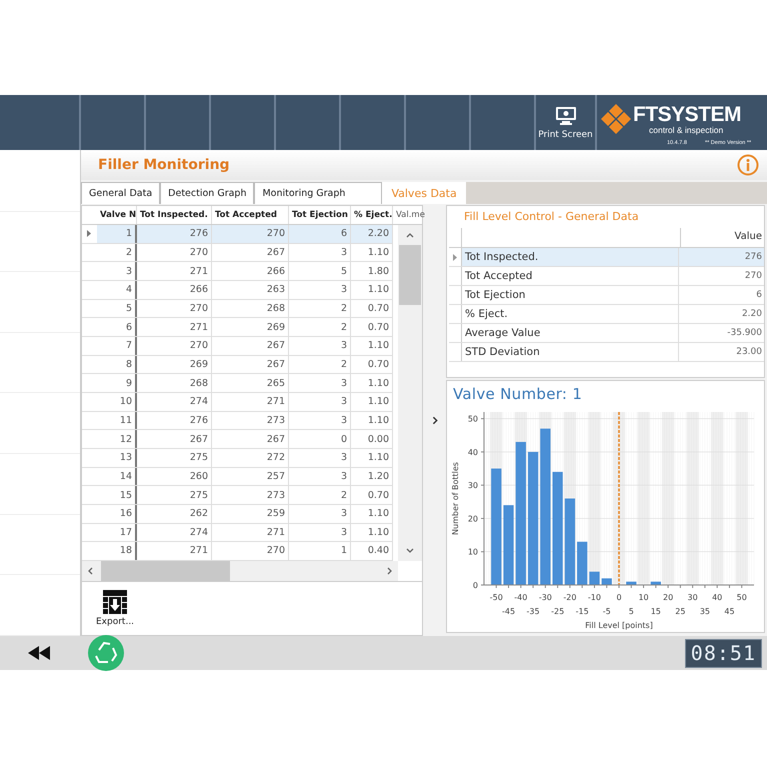 The image size is (767, 767). Describe the element at coordinates (237, 290) in the screenshot. I see `table-row: 4 266 263 3 1.10` at that location.